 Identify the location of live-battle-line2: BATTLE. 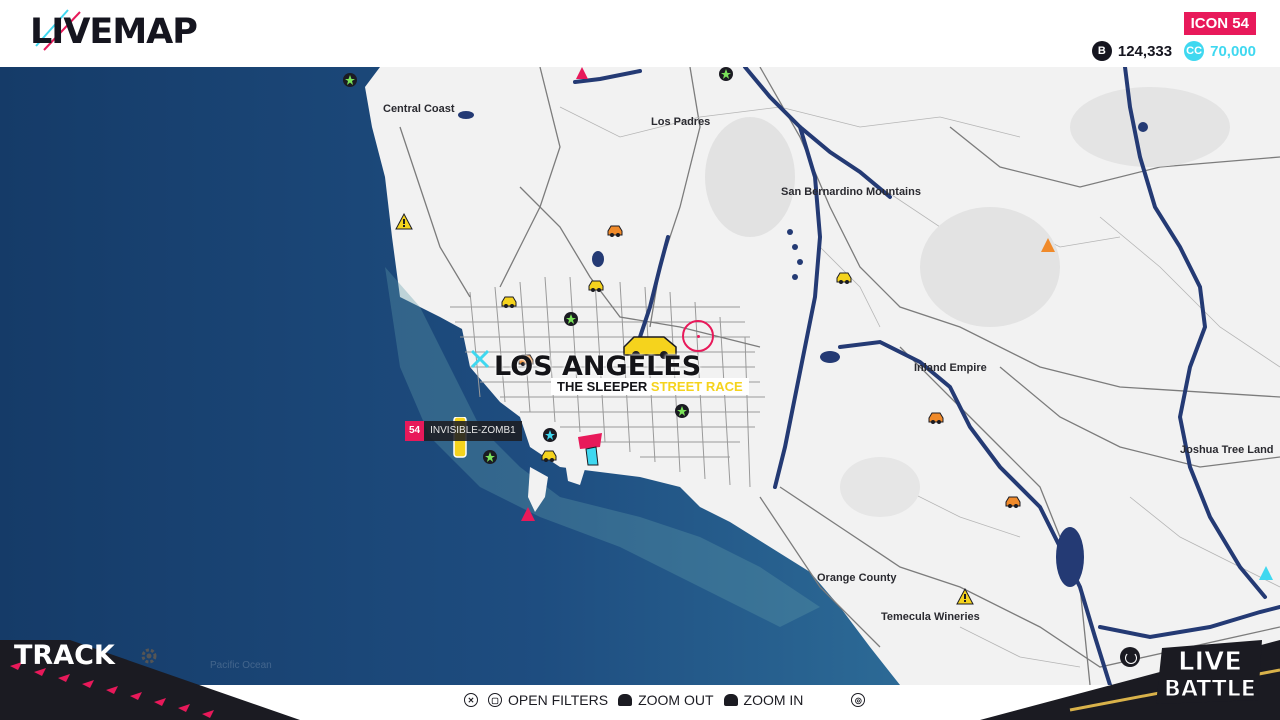
(1210, 689).